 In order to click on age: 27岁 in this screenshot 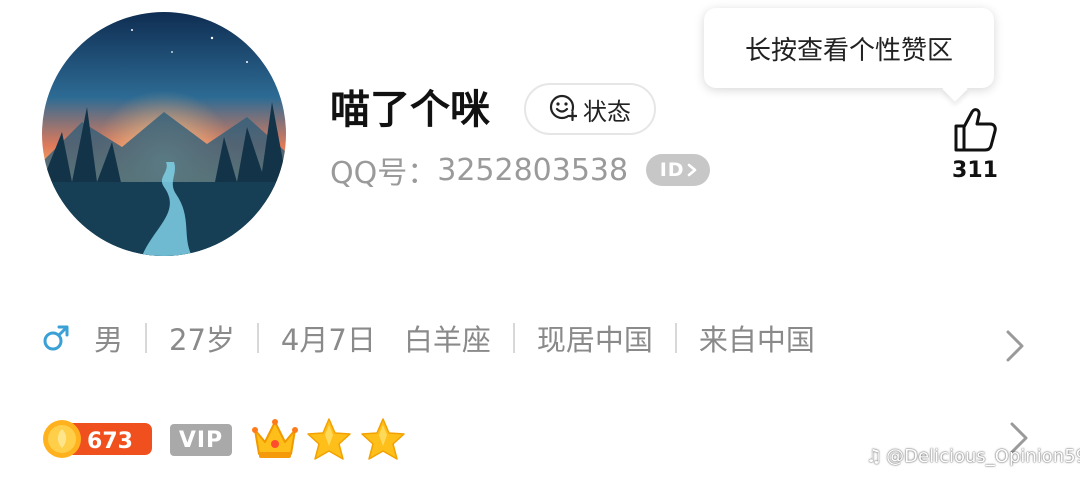, I will do `click(202, 340)`.